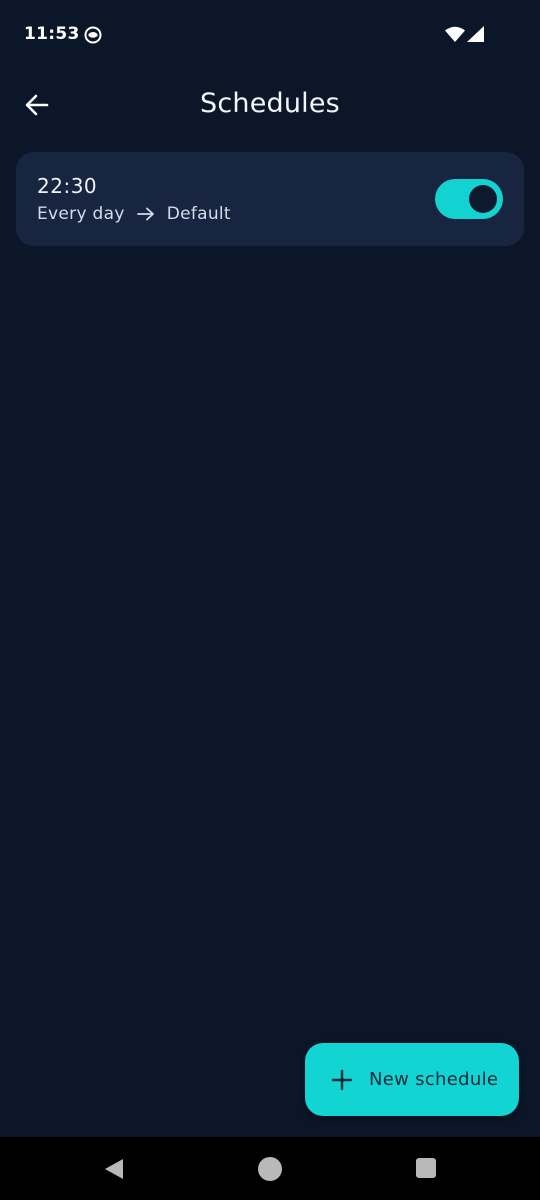 This screenshot has width=540, height=1200. What do you see at coordinates (455, 34) in the screenshot?
I see `wifi-icon` at bounding box center [455, 34].